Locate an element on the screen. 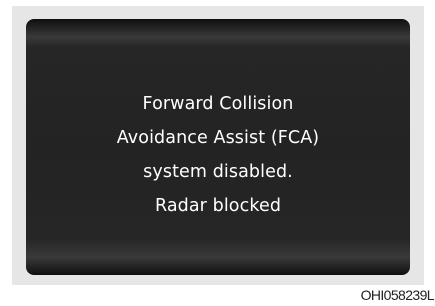  warning-message-line-3: system disabled. is located at coordinates (218, 172).